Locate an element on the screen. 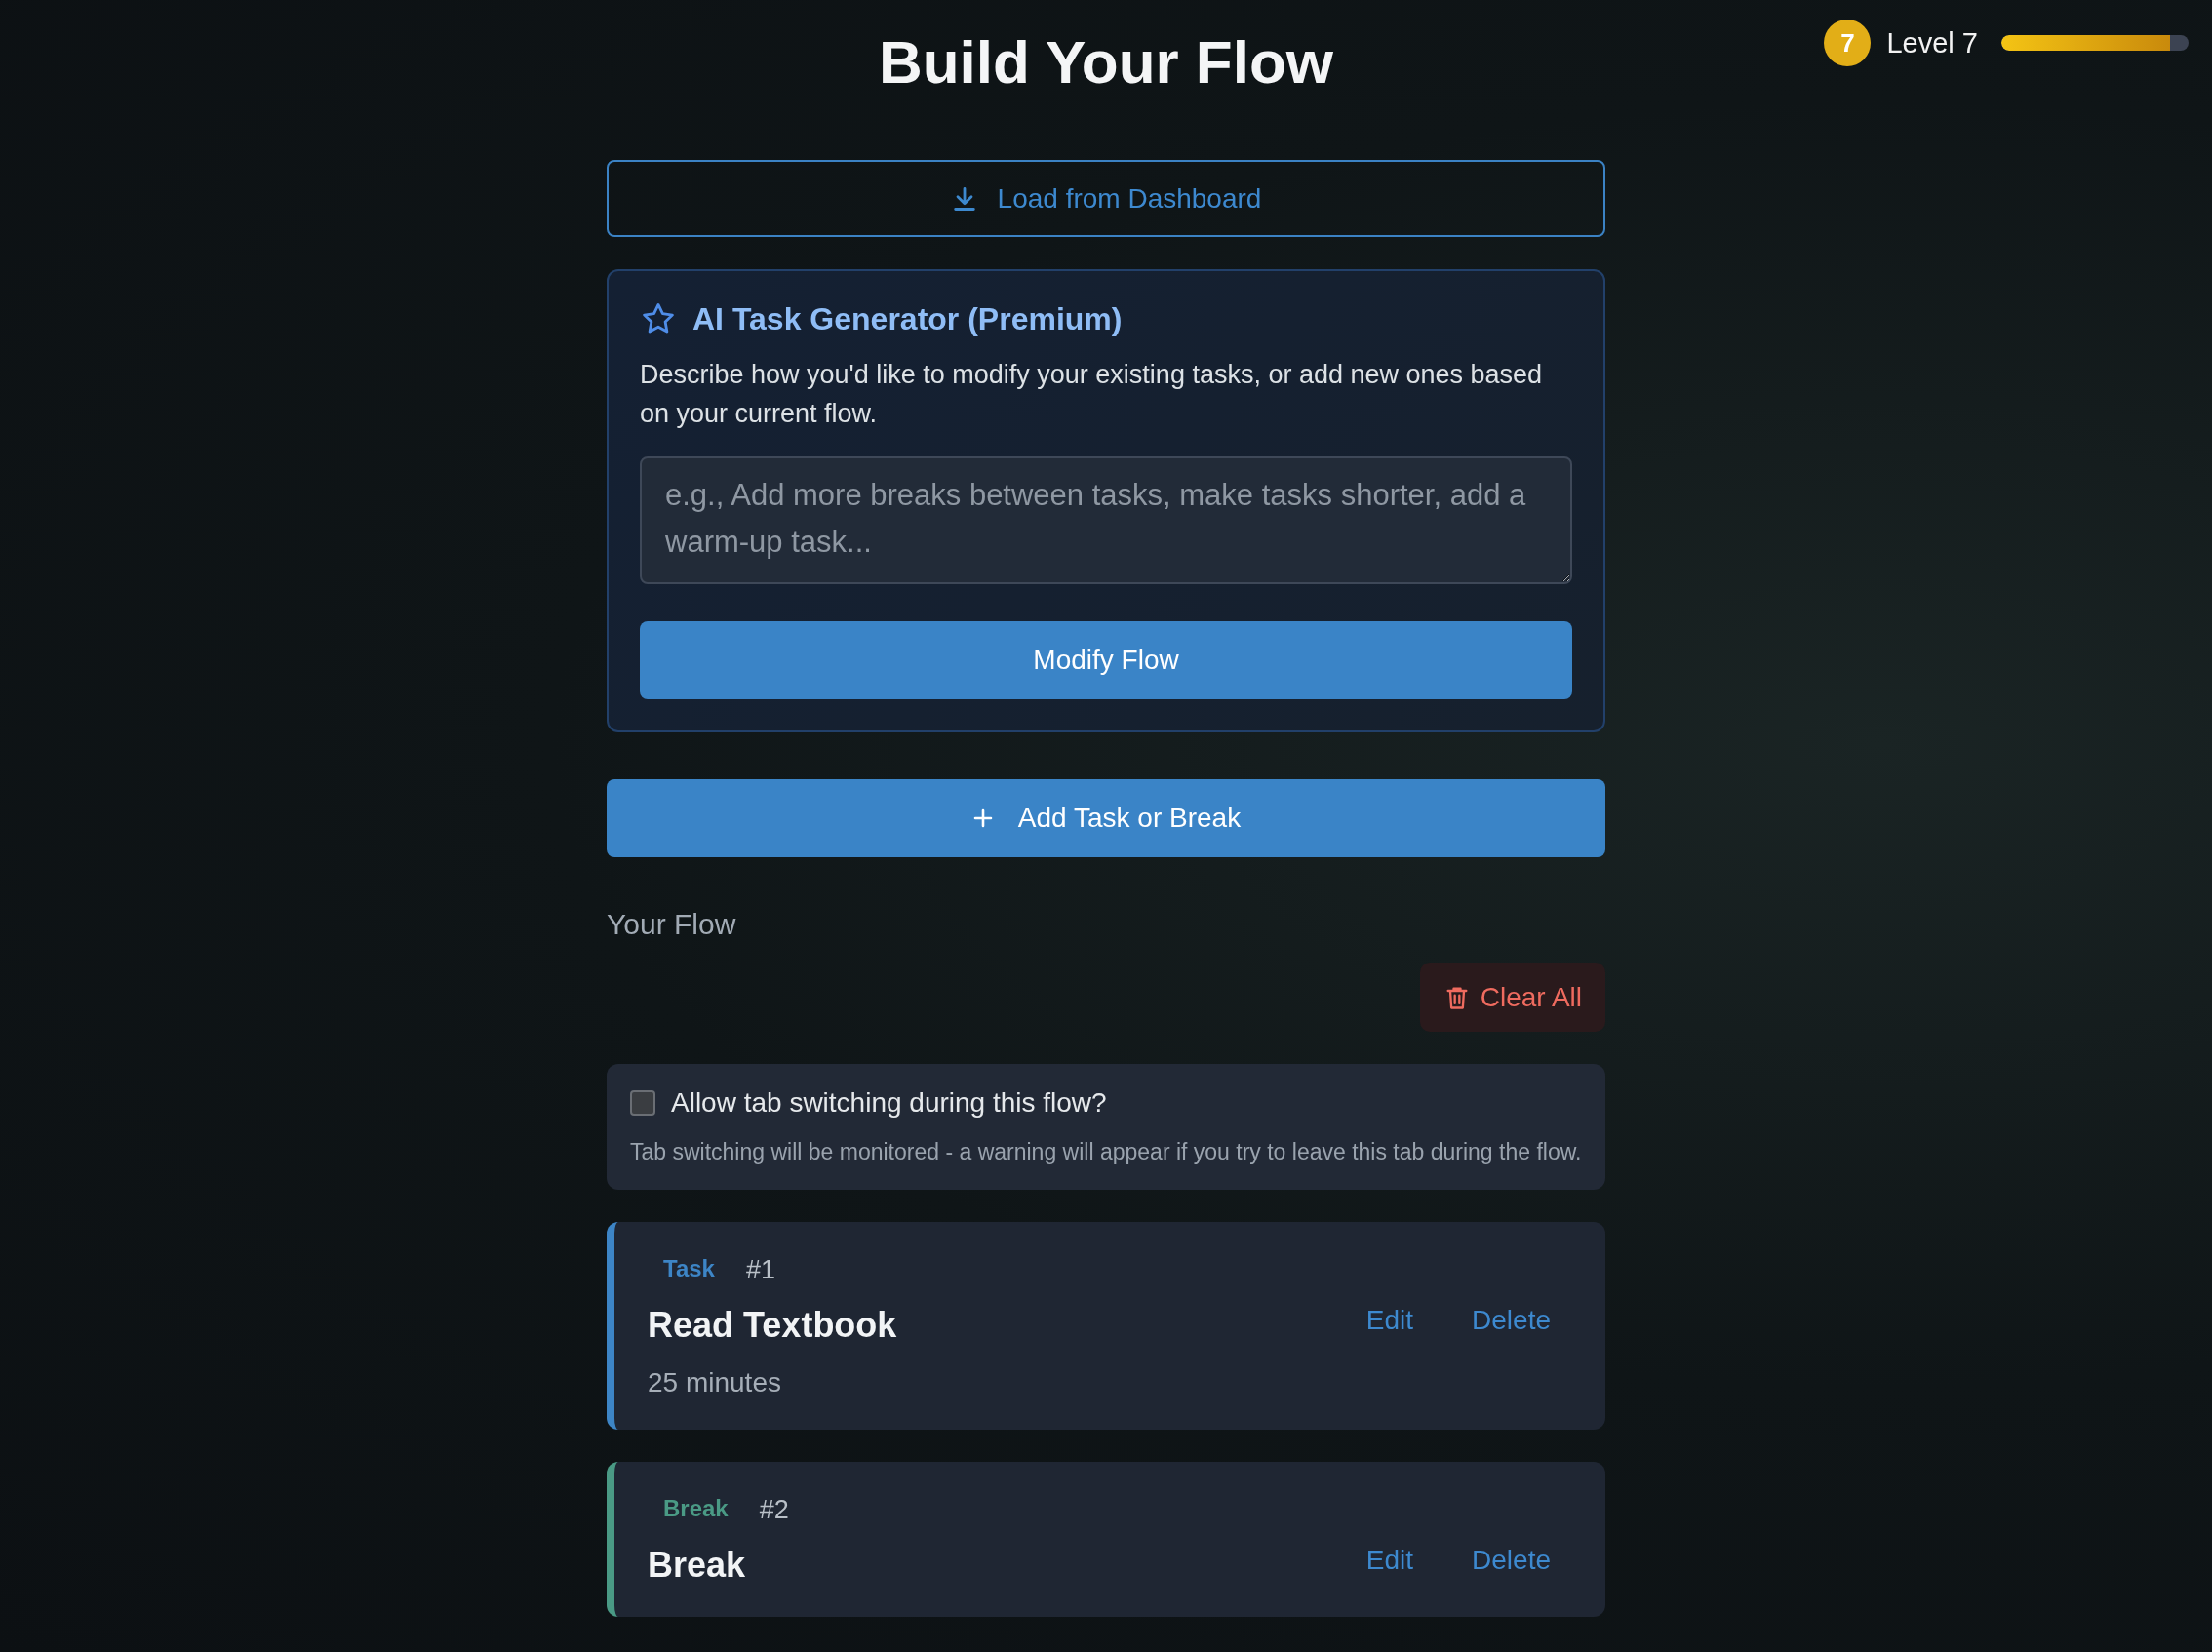 The width and height of the screenshot is (2212, 1652). item-number: #2 is located at coordinates (774, 1510).